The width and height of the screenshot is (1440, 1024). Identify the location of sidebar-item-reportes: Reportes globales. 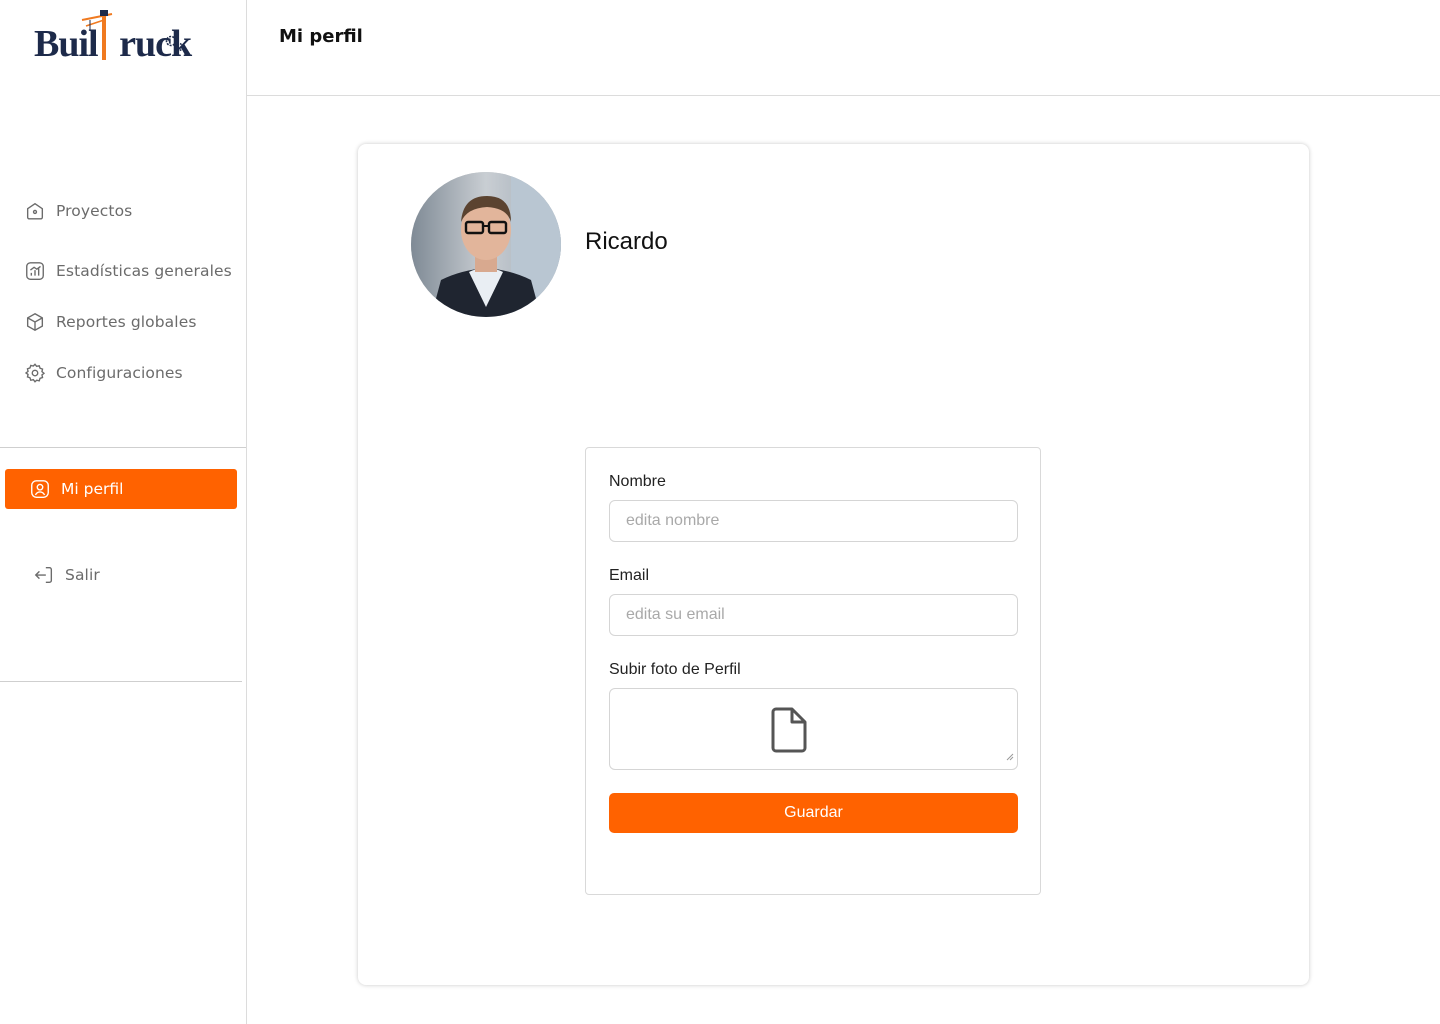
(110, 322).